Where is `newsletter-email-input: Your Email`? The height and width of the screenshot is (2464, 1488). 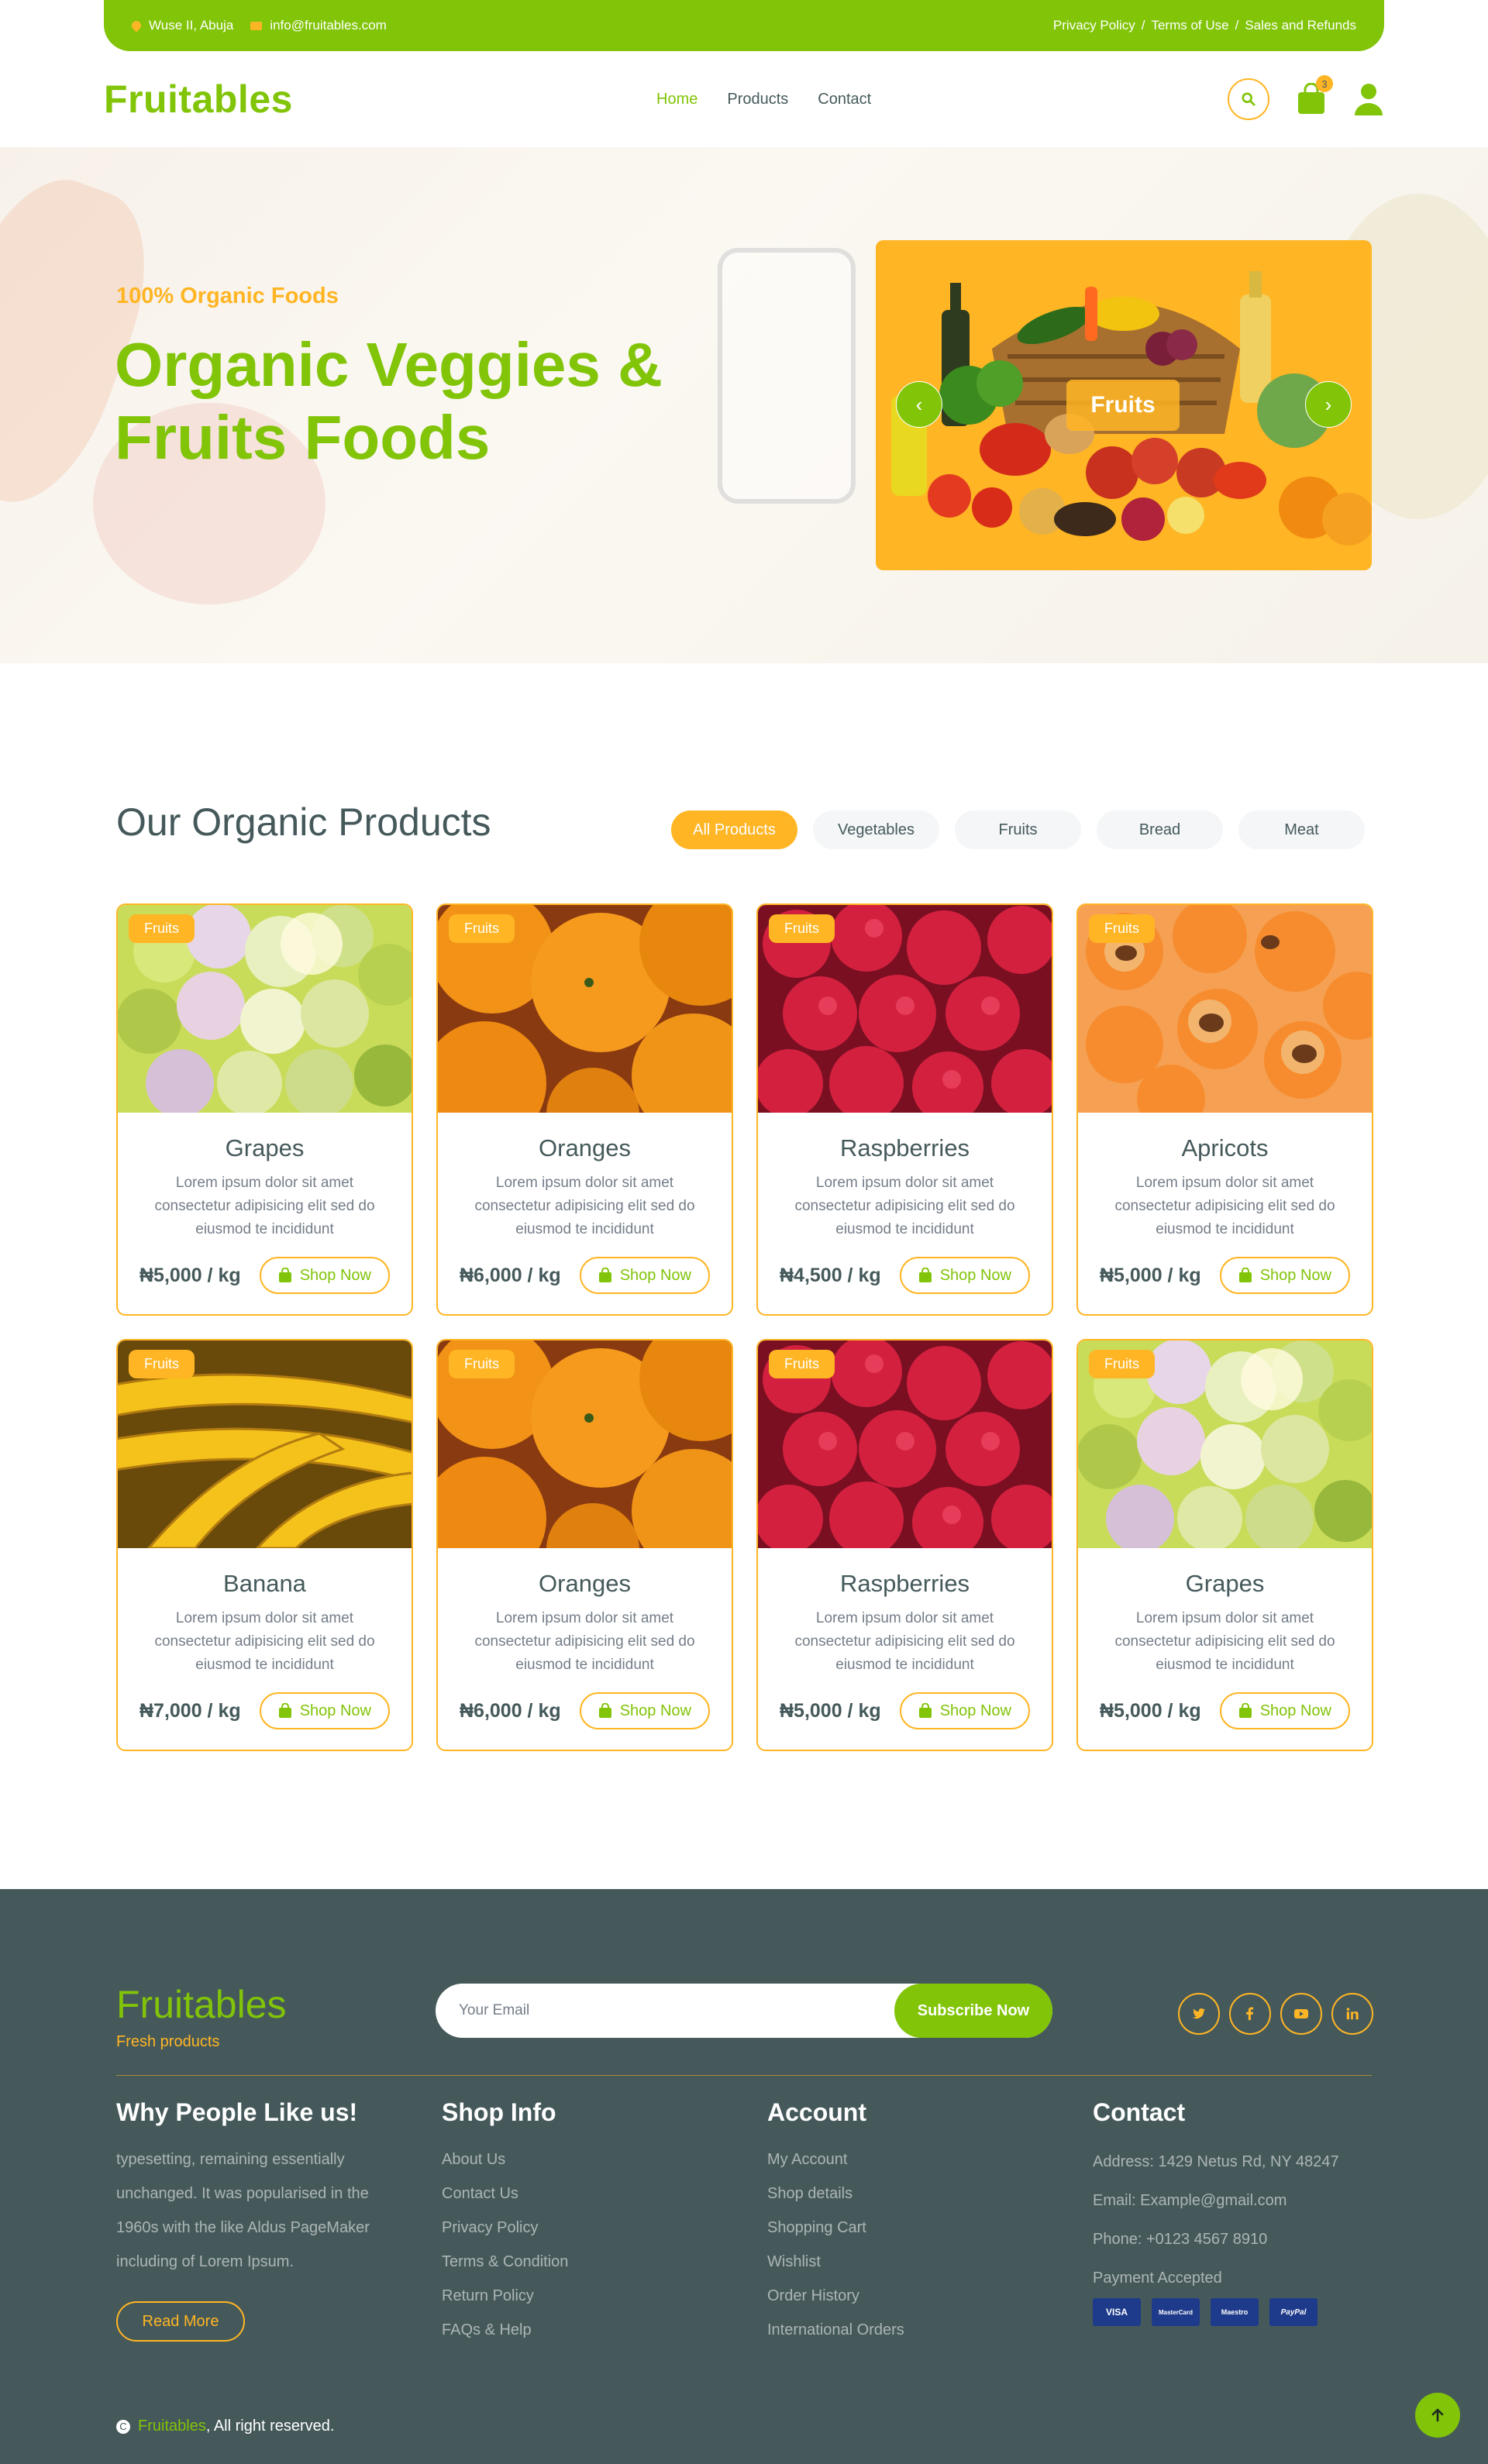
newsletter-email-input: Your Email is located at coordinates (494, 2011).